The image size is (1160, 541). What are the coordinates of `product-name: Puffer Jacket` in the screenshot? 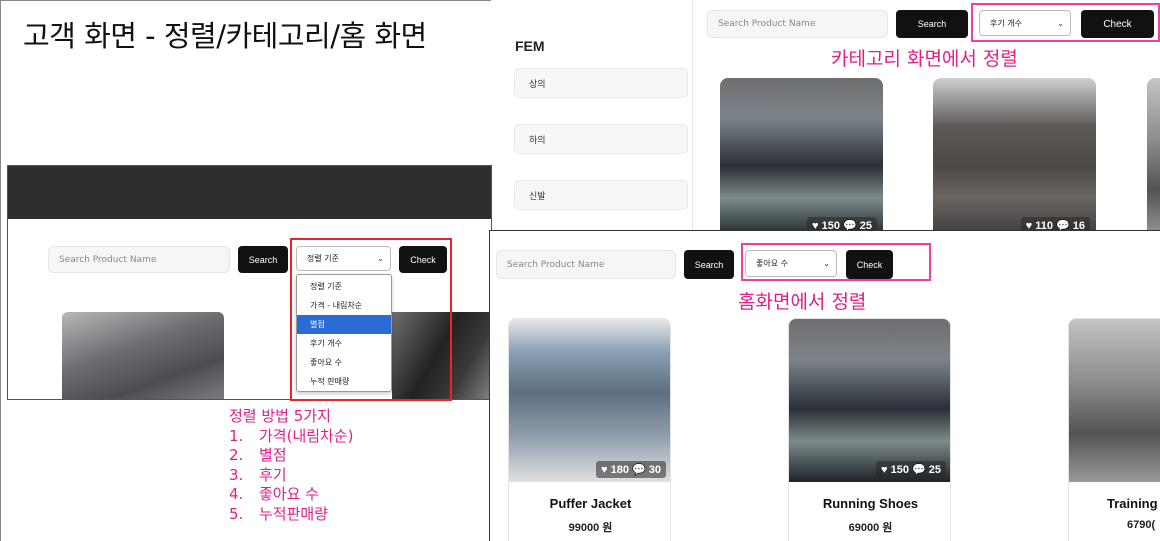 It's located at (590, 503).